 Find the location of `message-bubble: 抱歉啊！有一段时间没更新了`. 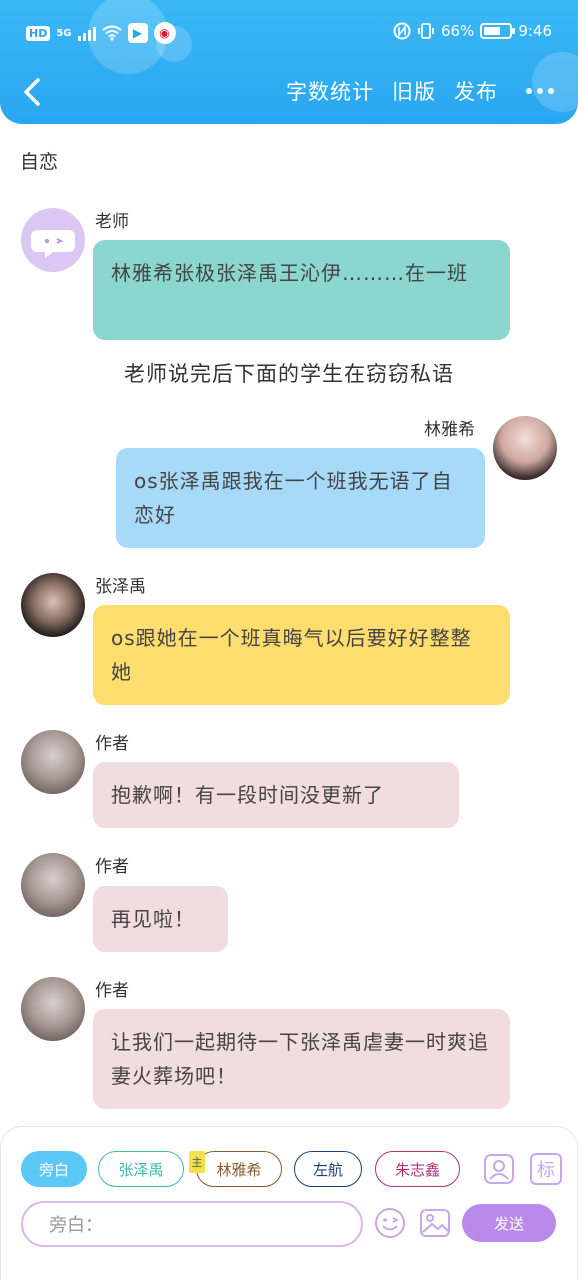

message-bubble: 抱歉啊！有一段时间没更新了 is located at coordinates (276, 795).